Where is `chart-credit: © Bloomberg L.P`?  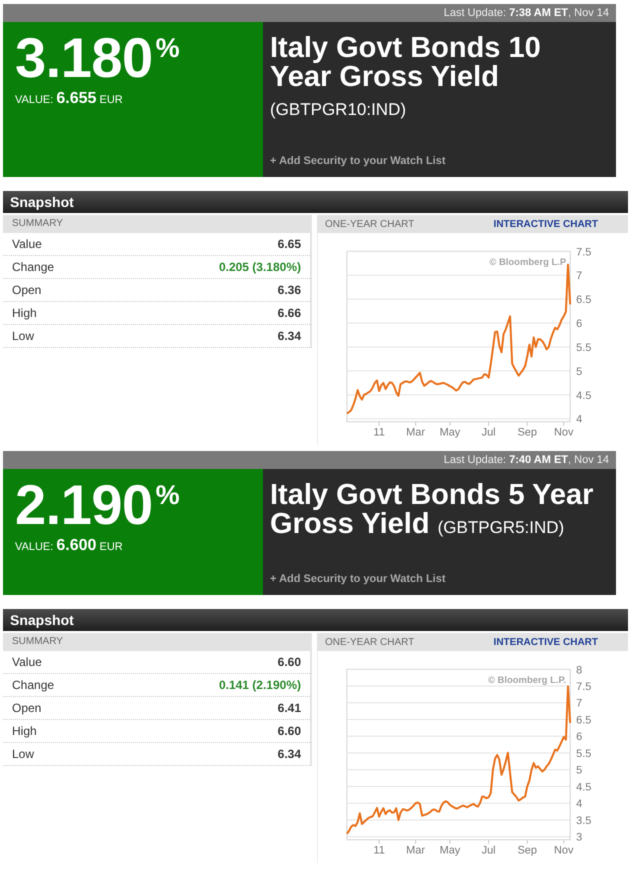 chart-credit: © Bloomberg L.P is located at coordinates (527, 262).